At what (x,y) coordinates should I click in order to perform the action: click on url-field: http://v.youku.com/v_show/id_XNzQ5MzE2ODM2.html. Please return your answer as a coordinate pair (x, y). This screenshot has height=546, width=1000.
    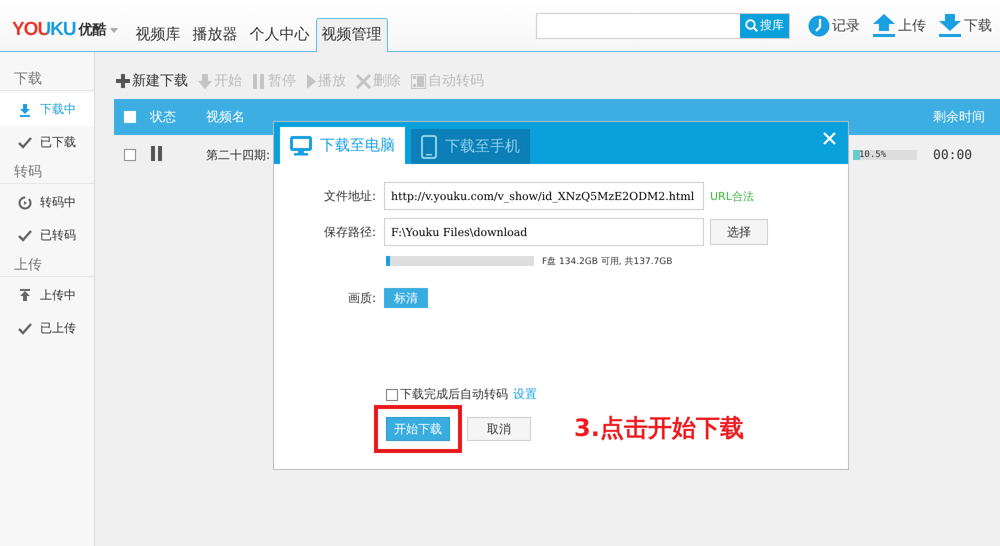
    Looking at the image, I should click on (544, 196).